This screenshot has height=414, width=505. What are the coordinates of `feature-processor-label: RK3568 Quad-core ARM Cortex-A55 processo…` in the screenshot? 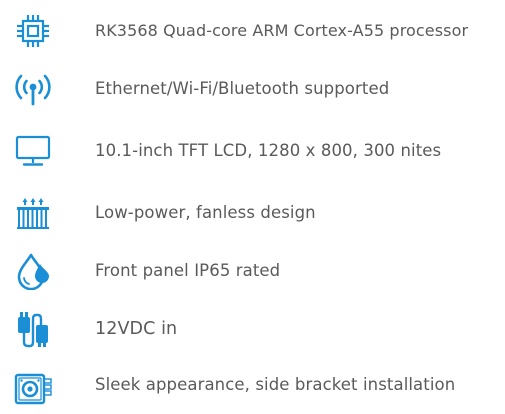 It's located at (282, 30).